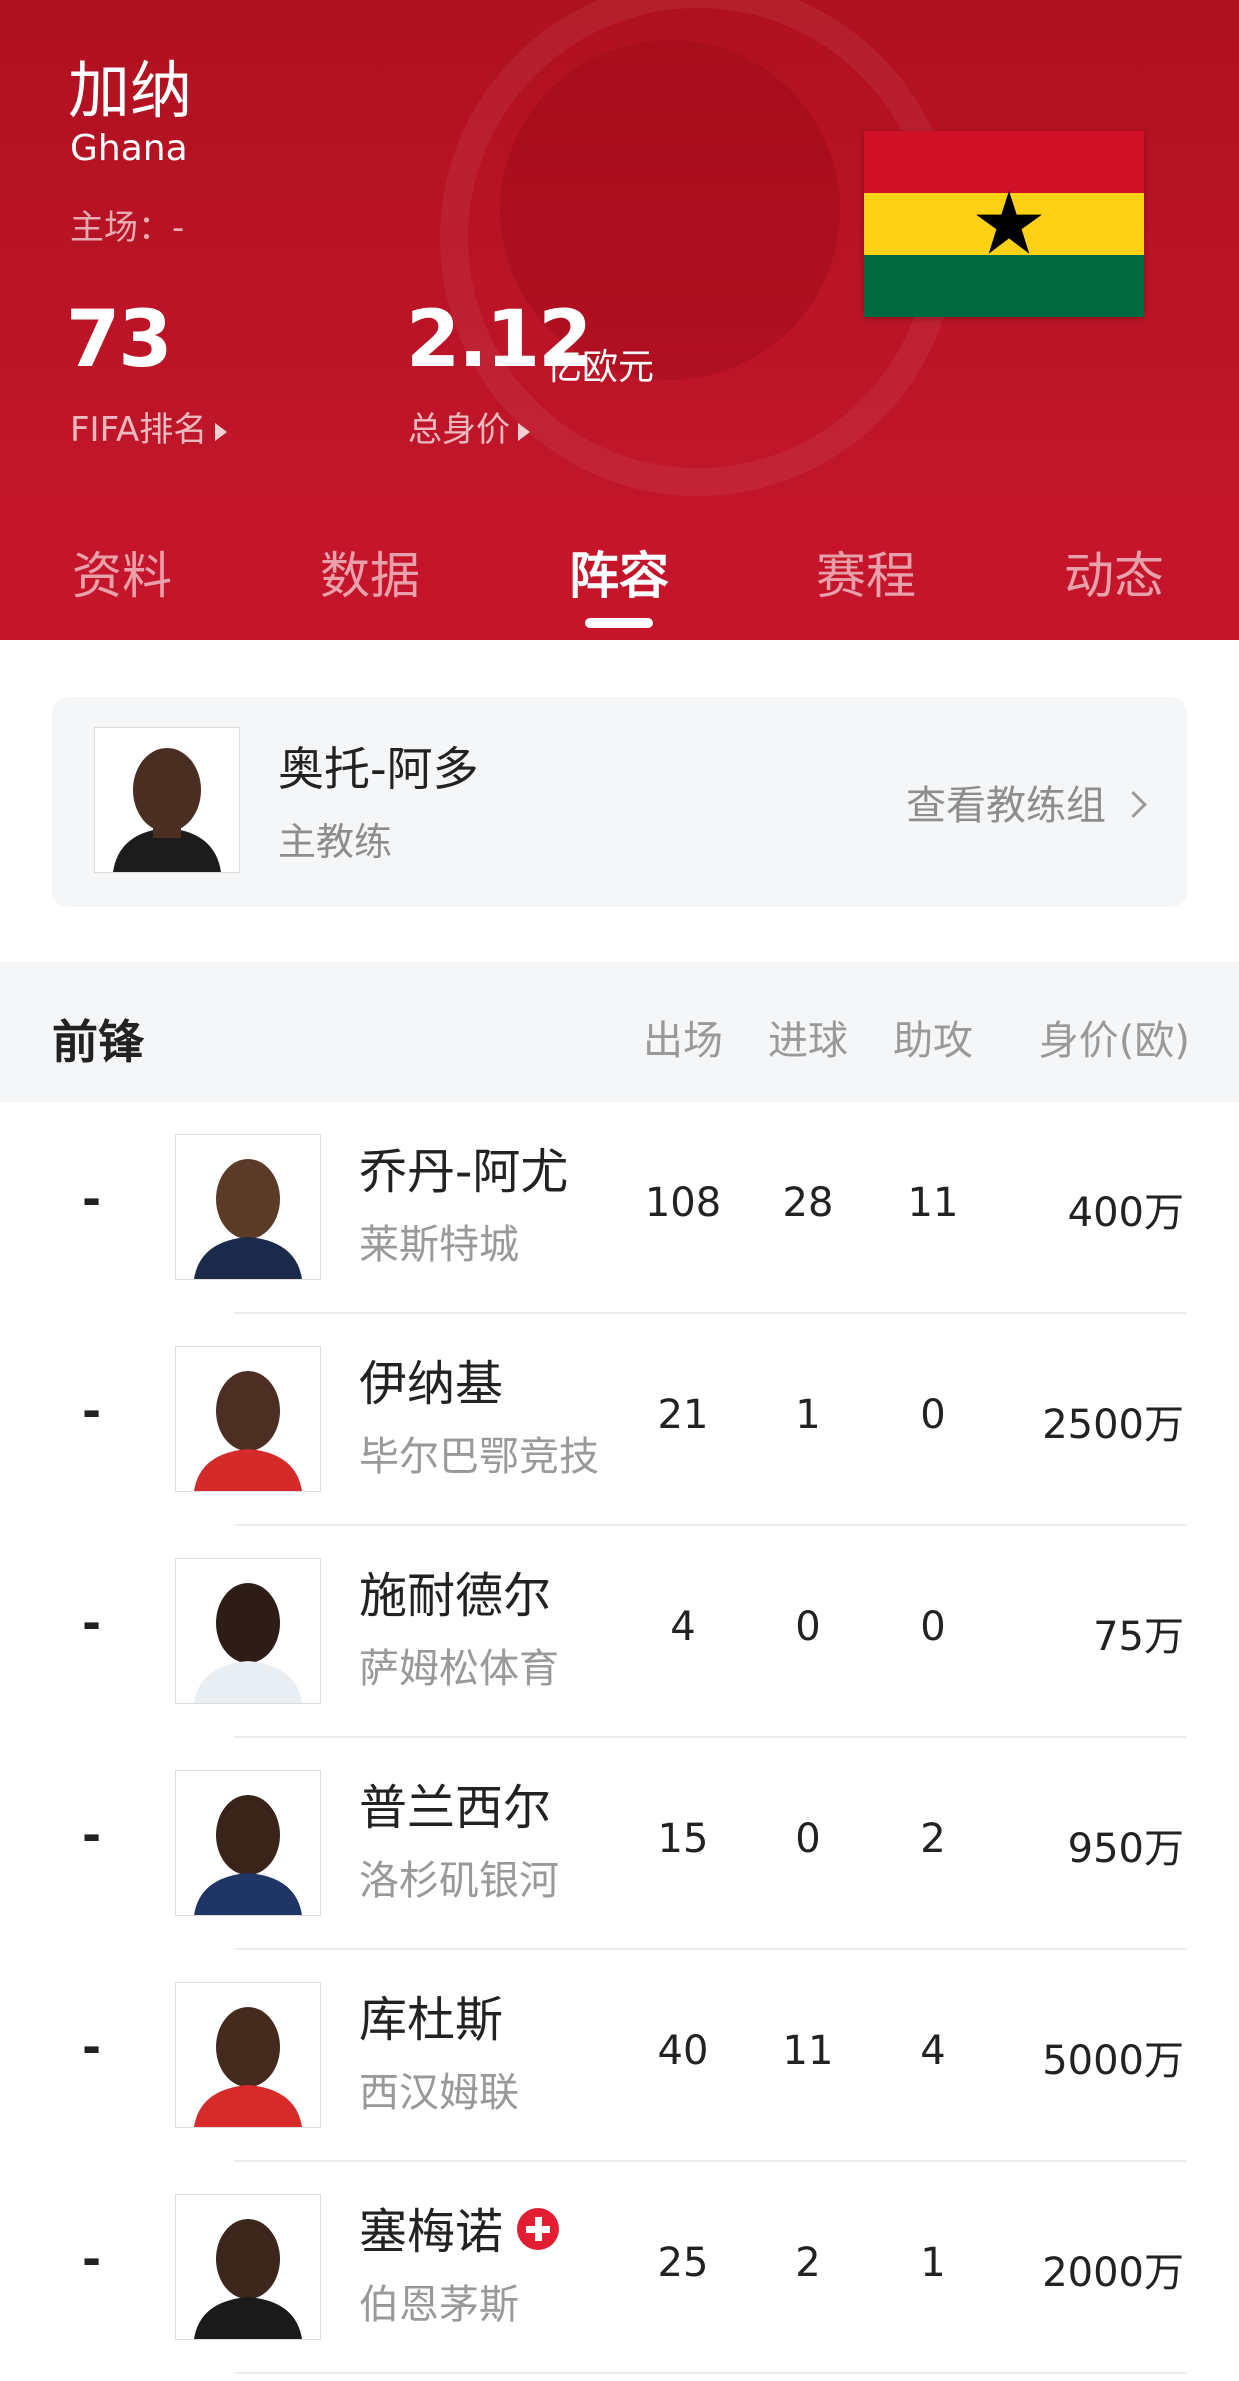 The width and height of the screenshot is (1239, 2381). What do you see at coordinates (619, 1032) in the screenshot?
I see `squad-table-header: 前锋 出场 进球 助攻 身价(欧)` at bounding box center [619, 1032].